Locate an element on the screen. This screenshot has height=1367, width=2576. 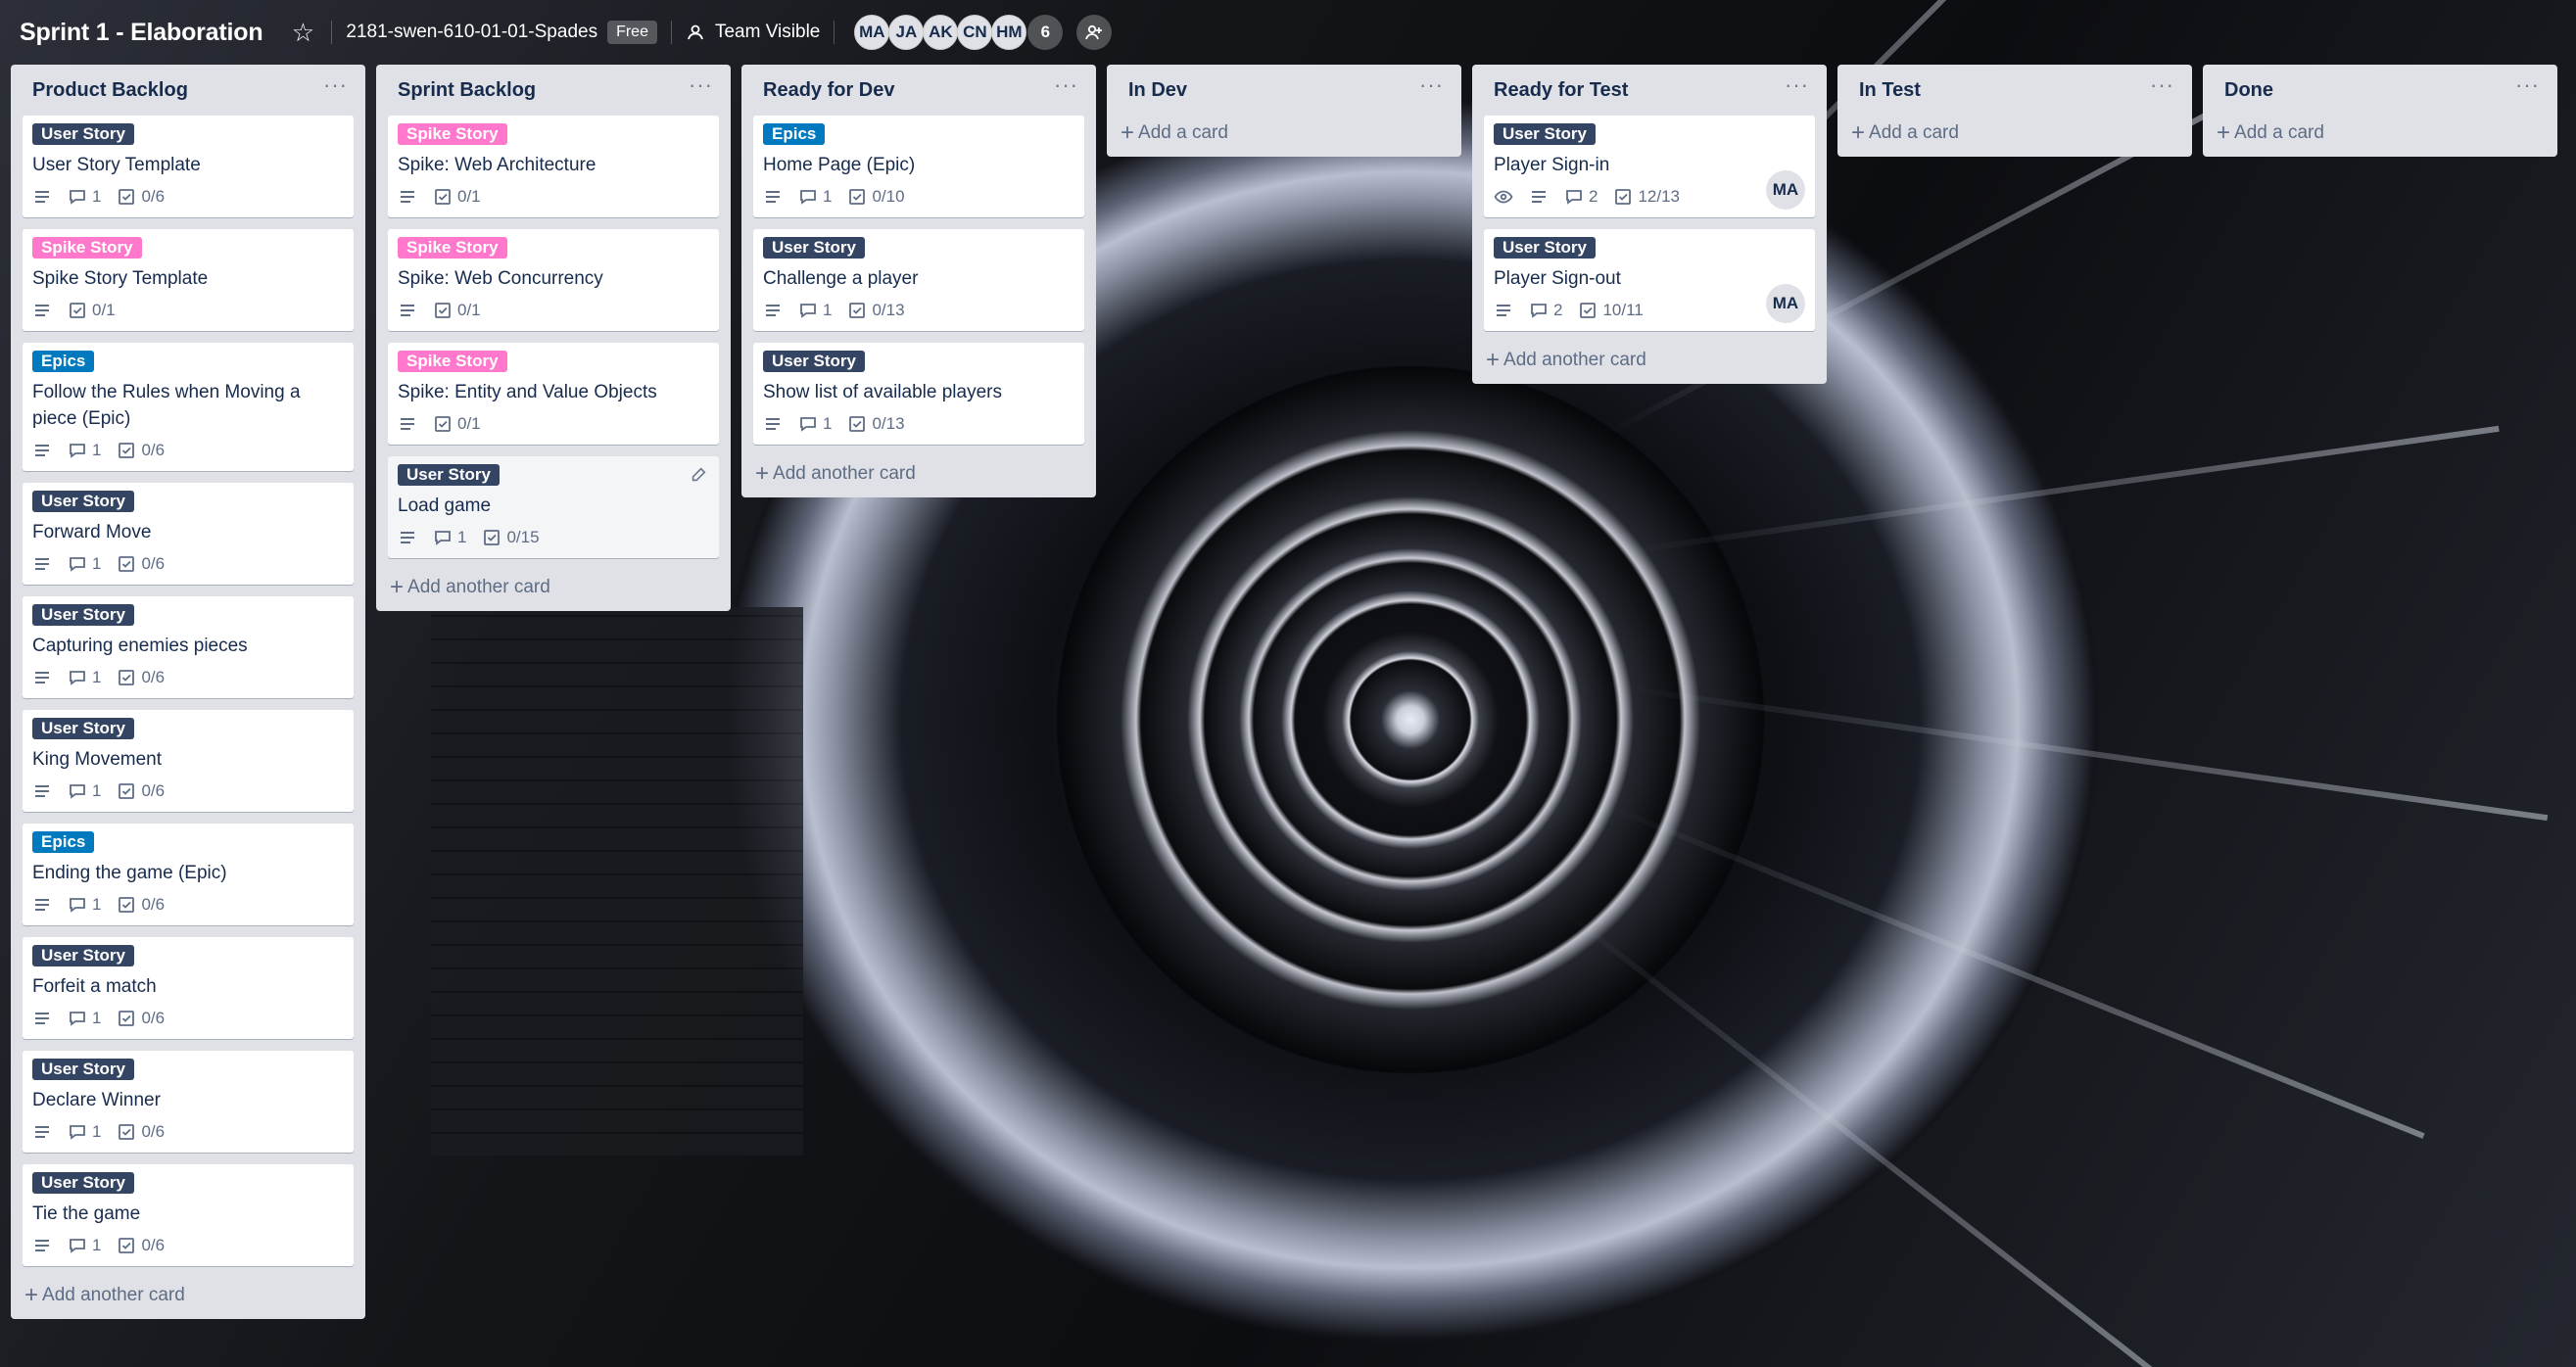
checklist-count: 0/1 is located at coordinates (469, 310).